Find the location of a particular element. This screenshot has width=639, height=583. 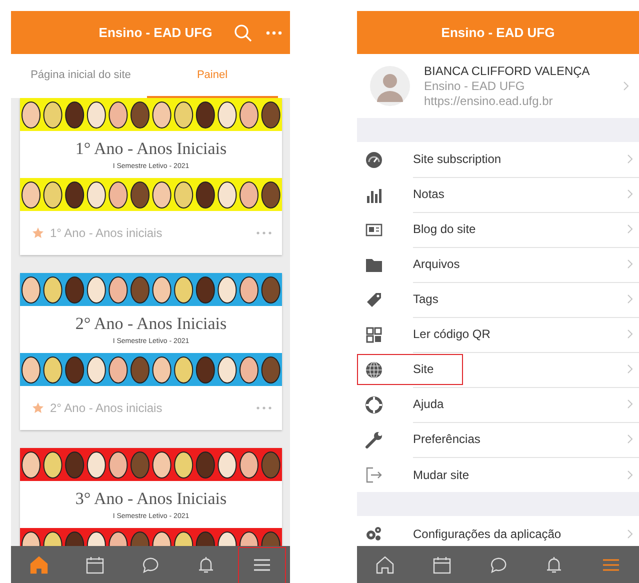

menu-item: Site is located at coordinates (498, 369).